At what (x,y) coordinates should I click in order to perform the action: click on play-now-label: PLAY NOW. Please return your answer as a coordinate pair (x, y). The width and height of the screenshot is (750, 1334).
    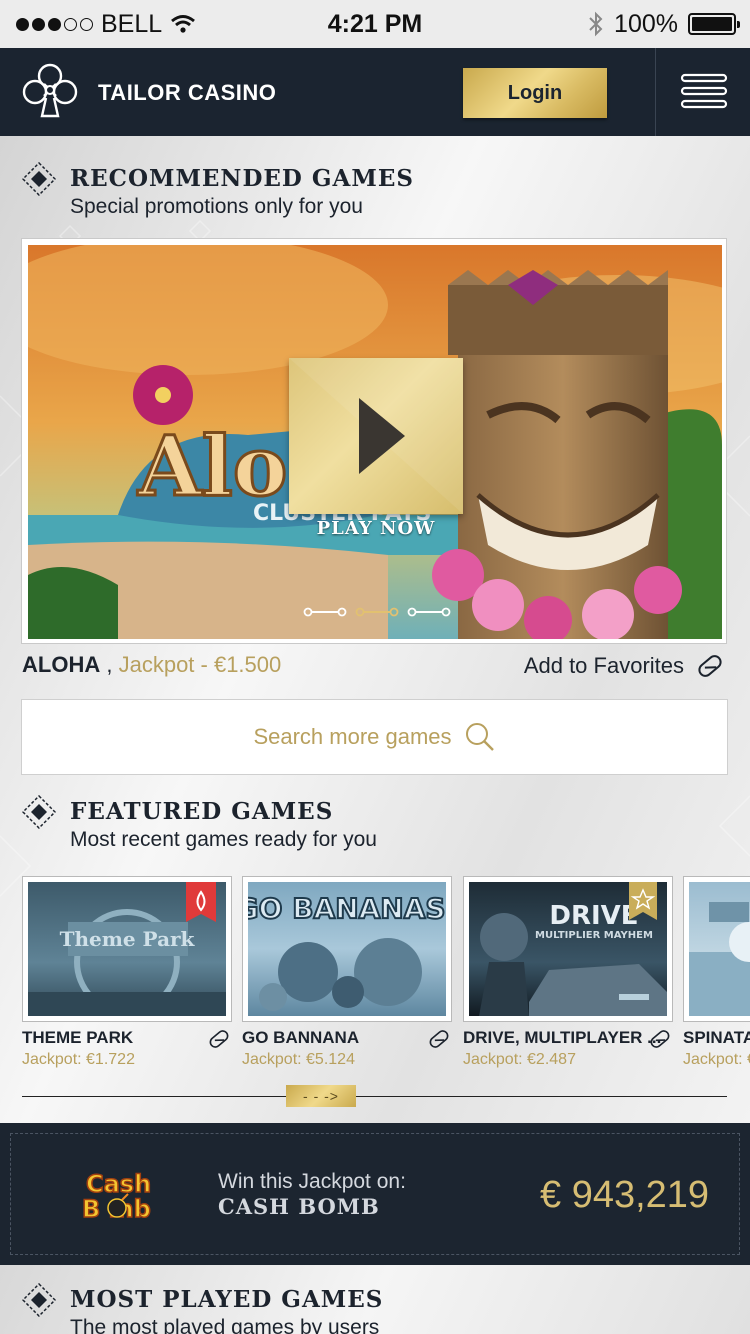
    Looking at the image, I should click on (376, 528).